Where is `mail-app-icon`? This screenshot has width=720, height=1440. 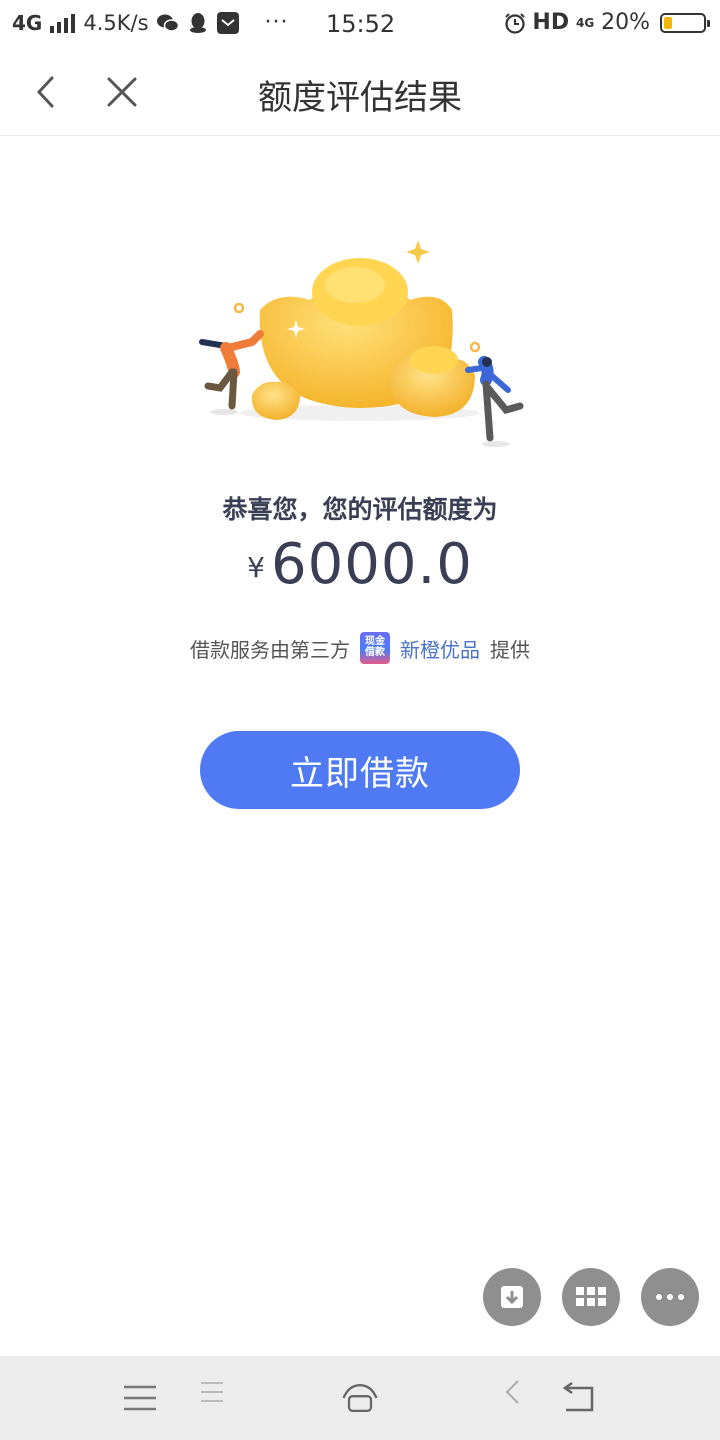
mail-app-icon is located at coordinates (227, 22).